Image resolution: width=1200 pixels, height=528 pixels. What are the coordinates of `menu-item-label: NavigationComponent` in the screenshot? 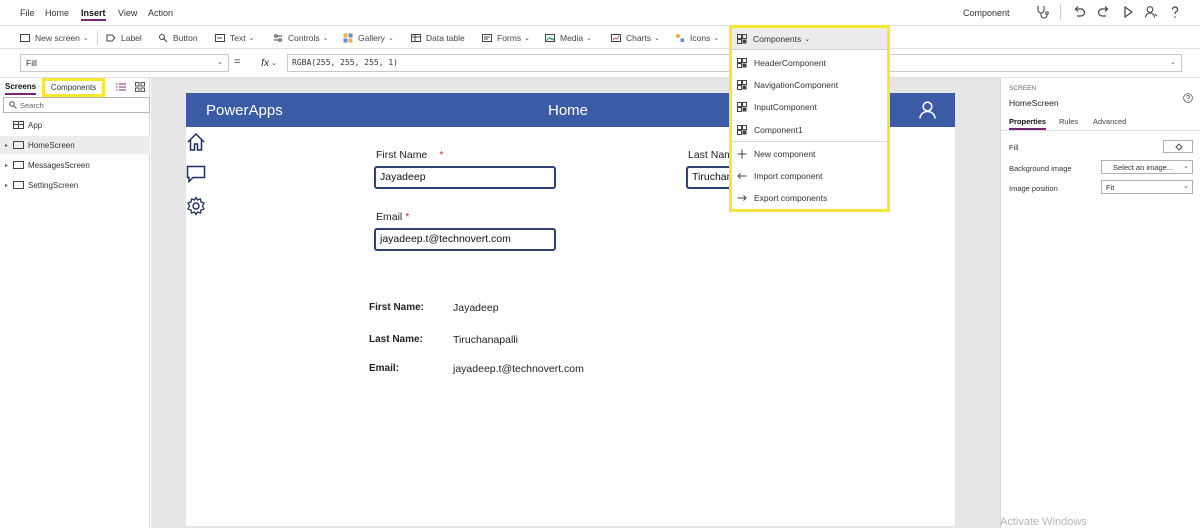 It's located at (796, 85).